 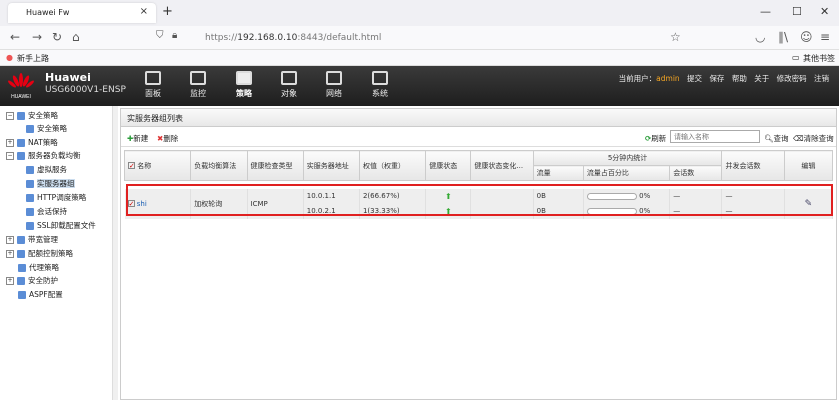 What do you see at coordinates (694, 78) in the screenshot?
I see `commit-link: 提交` at bounding box center [694, 78].